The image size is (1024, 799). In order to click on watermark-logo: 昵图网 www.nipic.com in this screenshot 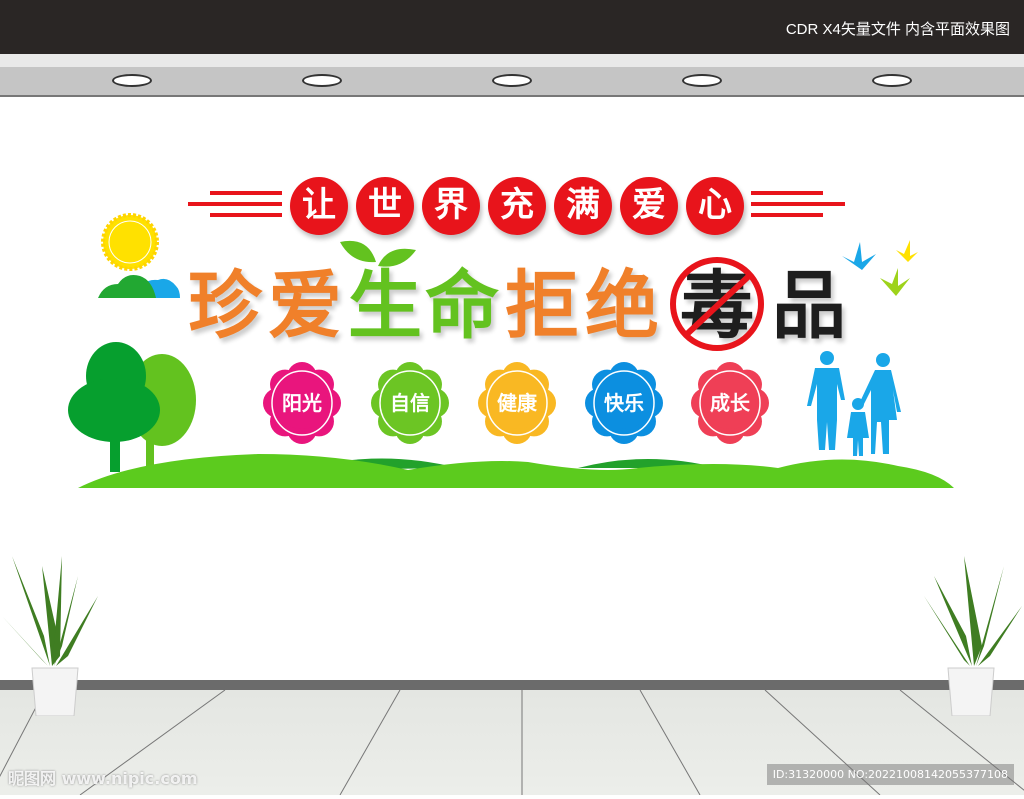, I will do `click(103, 778)`.